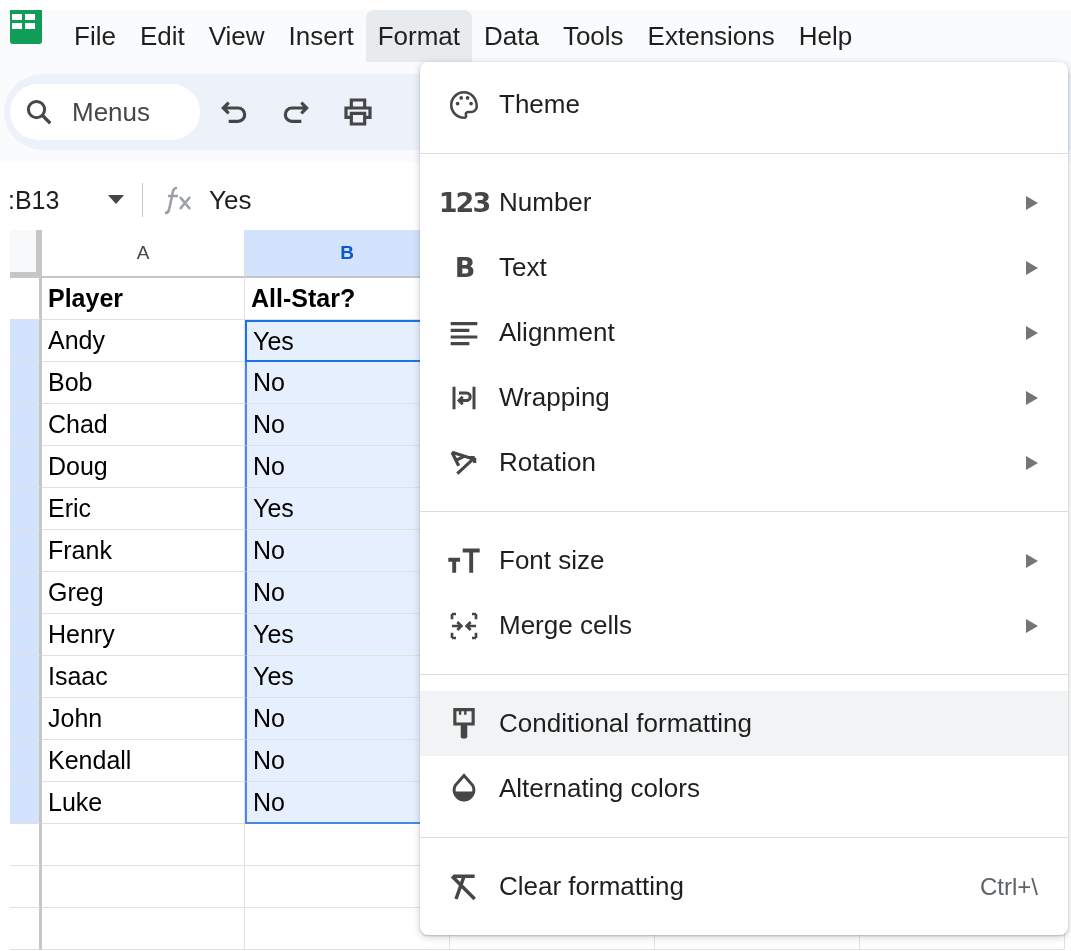 This screenshot has height=951, width=1071. What do you see at coordinates (143, 593) in the screenshot?
I see `table-cell: Greg` at bounding box center [143, 593].